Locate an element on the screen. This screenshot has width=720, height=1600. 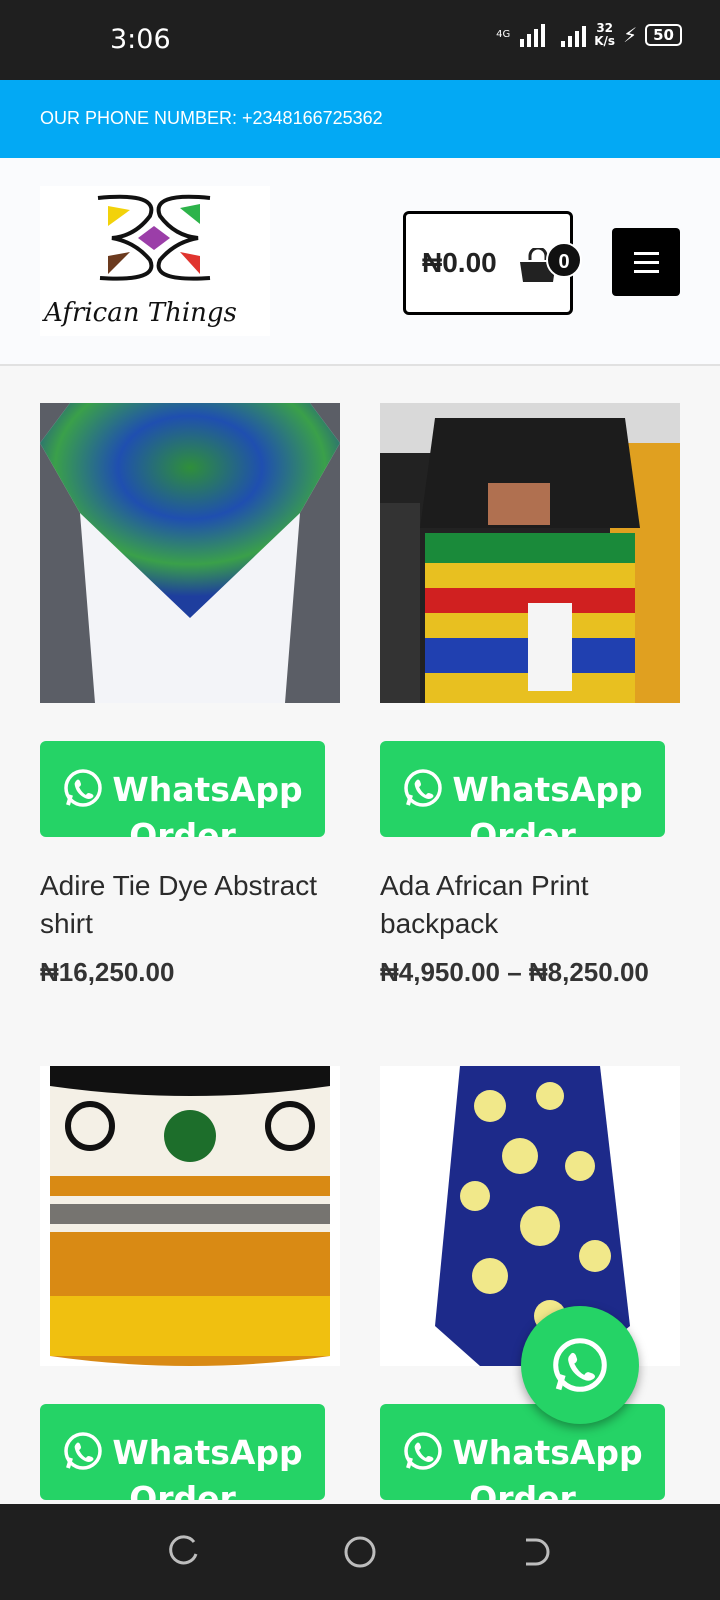
status-icons: 4G 32 K/s ⚡ 50 is located at coordinates (589, 35).